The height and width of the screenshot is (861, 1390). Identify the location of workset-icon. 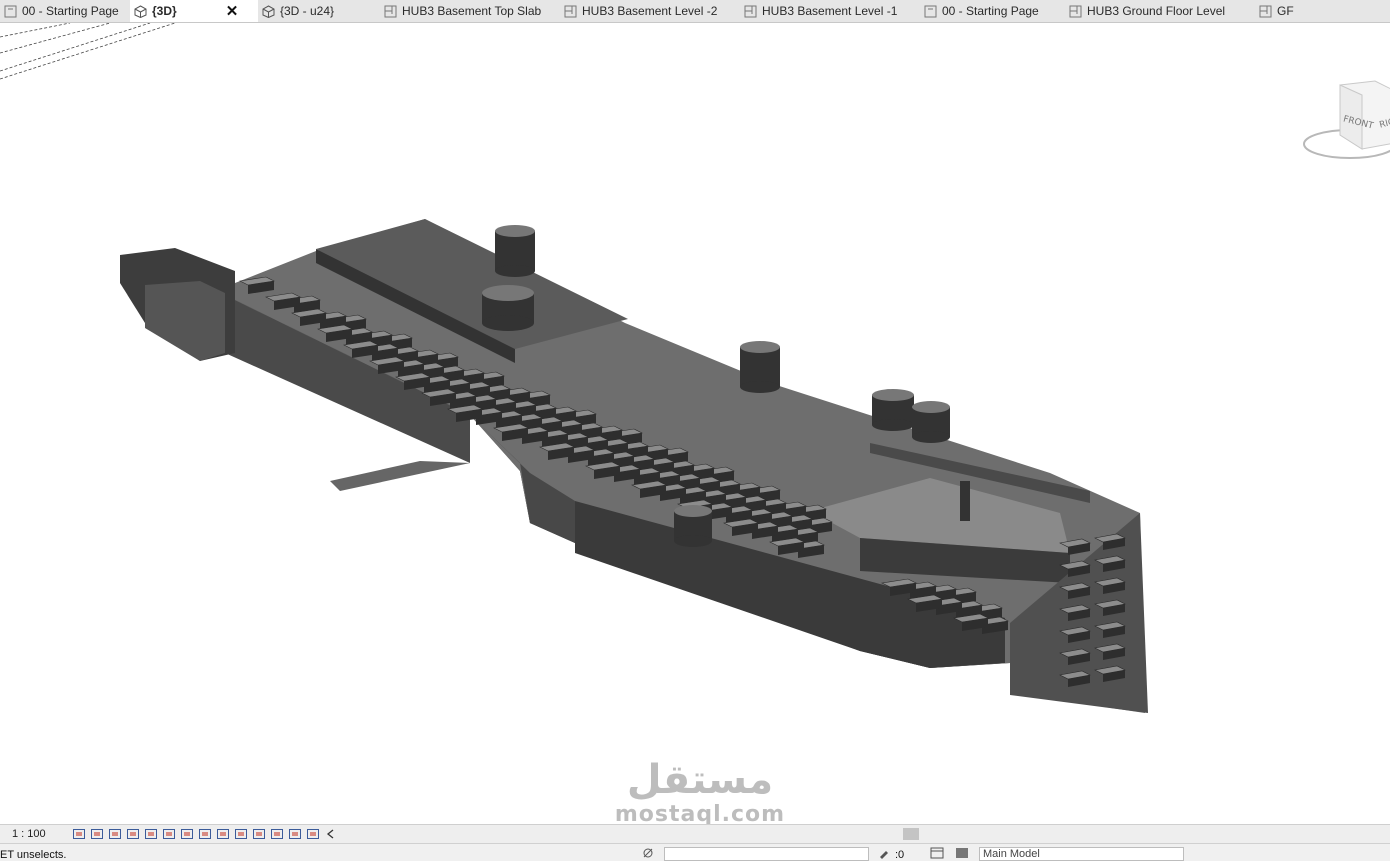
(648, 853).